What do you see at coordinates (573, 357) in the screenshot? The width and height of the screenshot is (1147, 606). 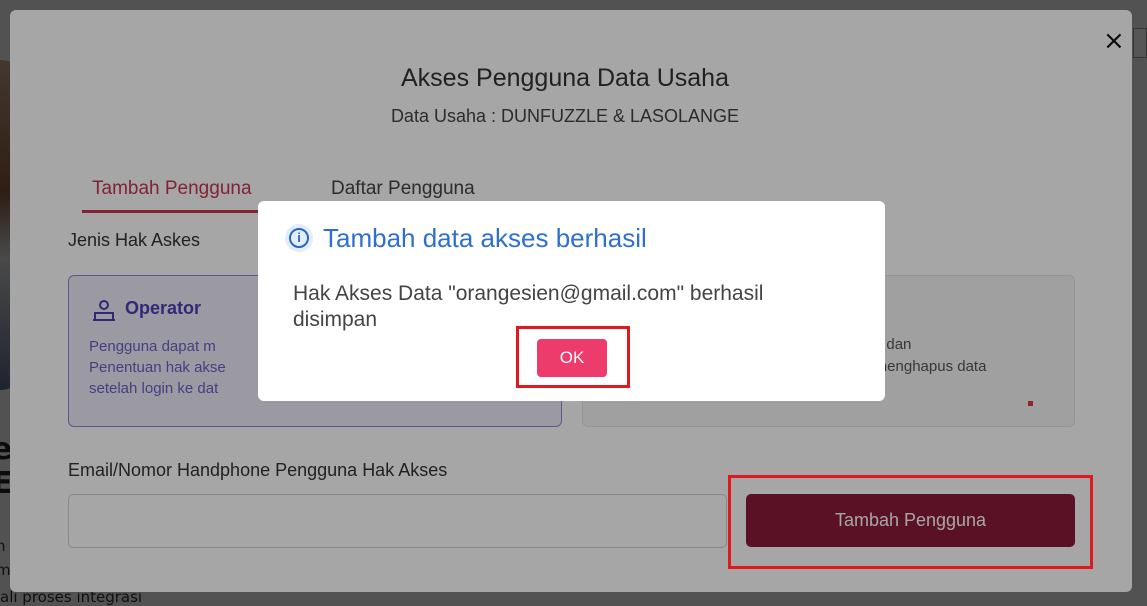 I see `ok-button-highlight` at bounding box center [573, 357].